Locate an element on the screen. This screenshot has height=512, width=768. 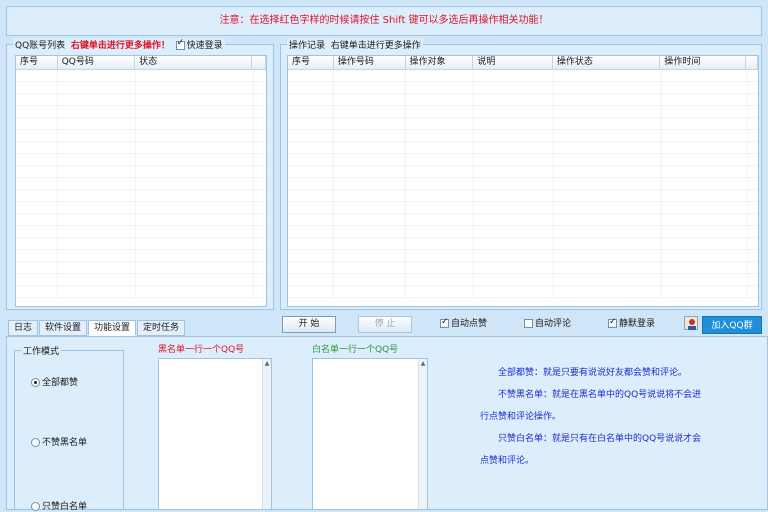
work-mode-title: 工作模式 is located at coordinates (41, 350).